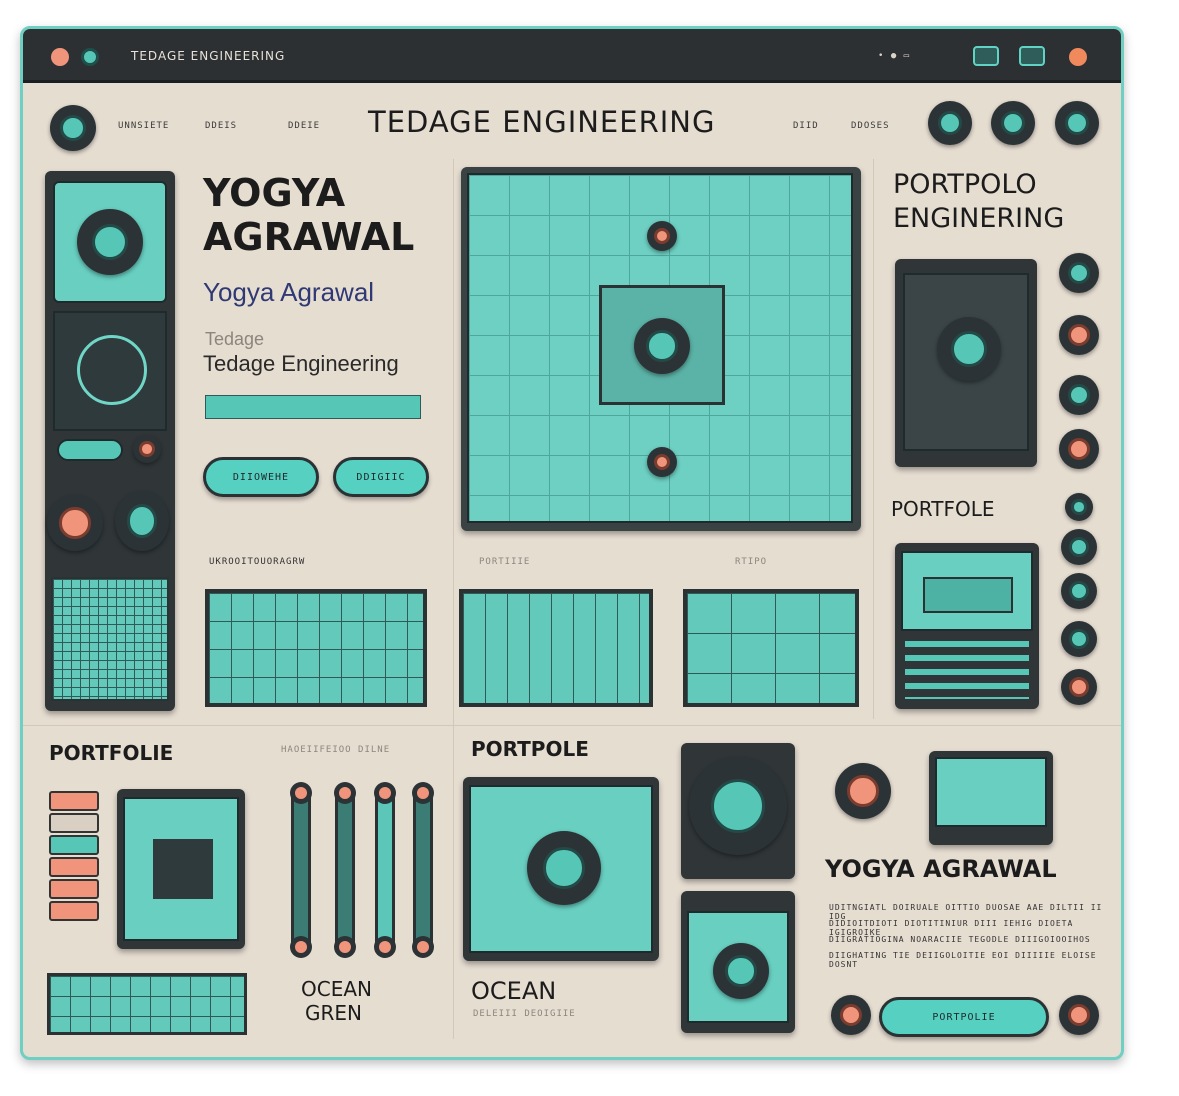 This screenshot has width=1179, height=1096. Describe the element at coordinates (1077, 123) in the screenshot. I see `nav-knob-3-icon` at that location.